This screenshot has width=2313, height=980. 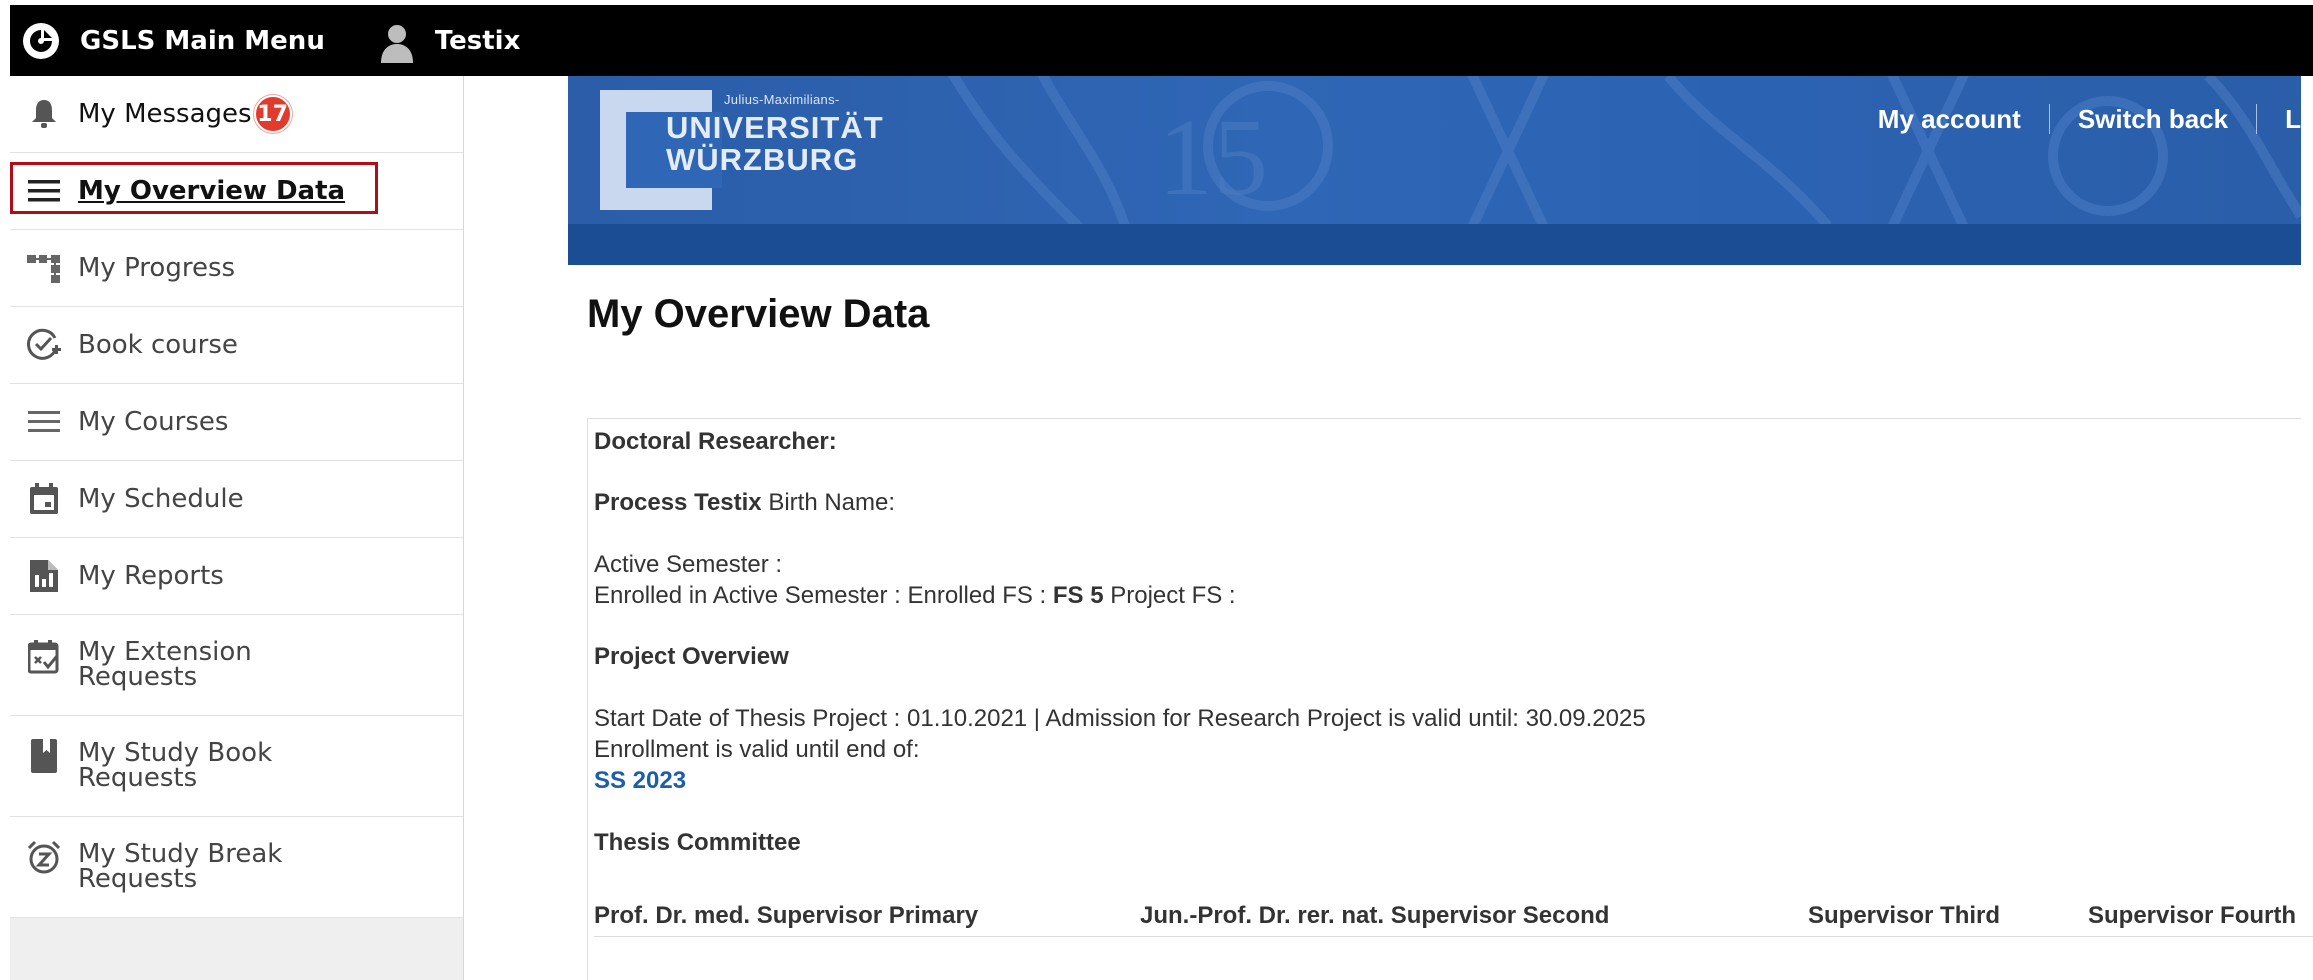 What do you see at coordinates (151, 575) in the screenshot?
I see `sidebar-item-label: My Reports` at bounding box center [151, 575].